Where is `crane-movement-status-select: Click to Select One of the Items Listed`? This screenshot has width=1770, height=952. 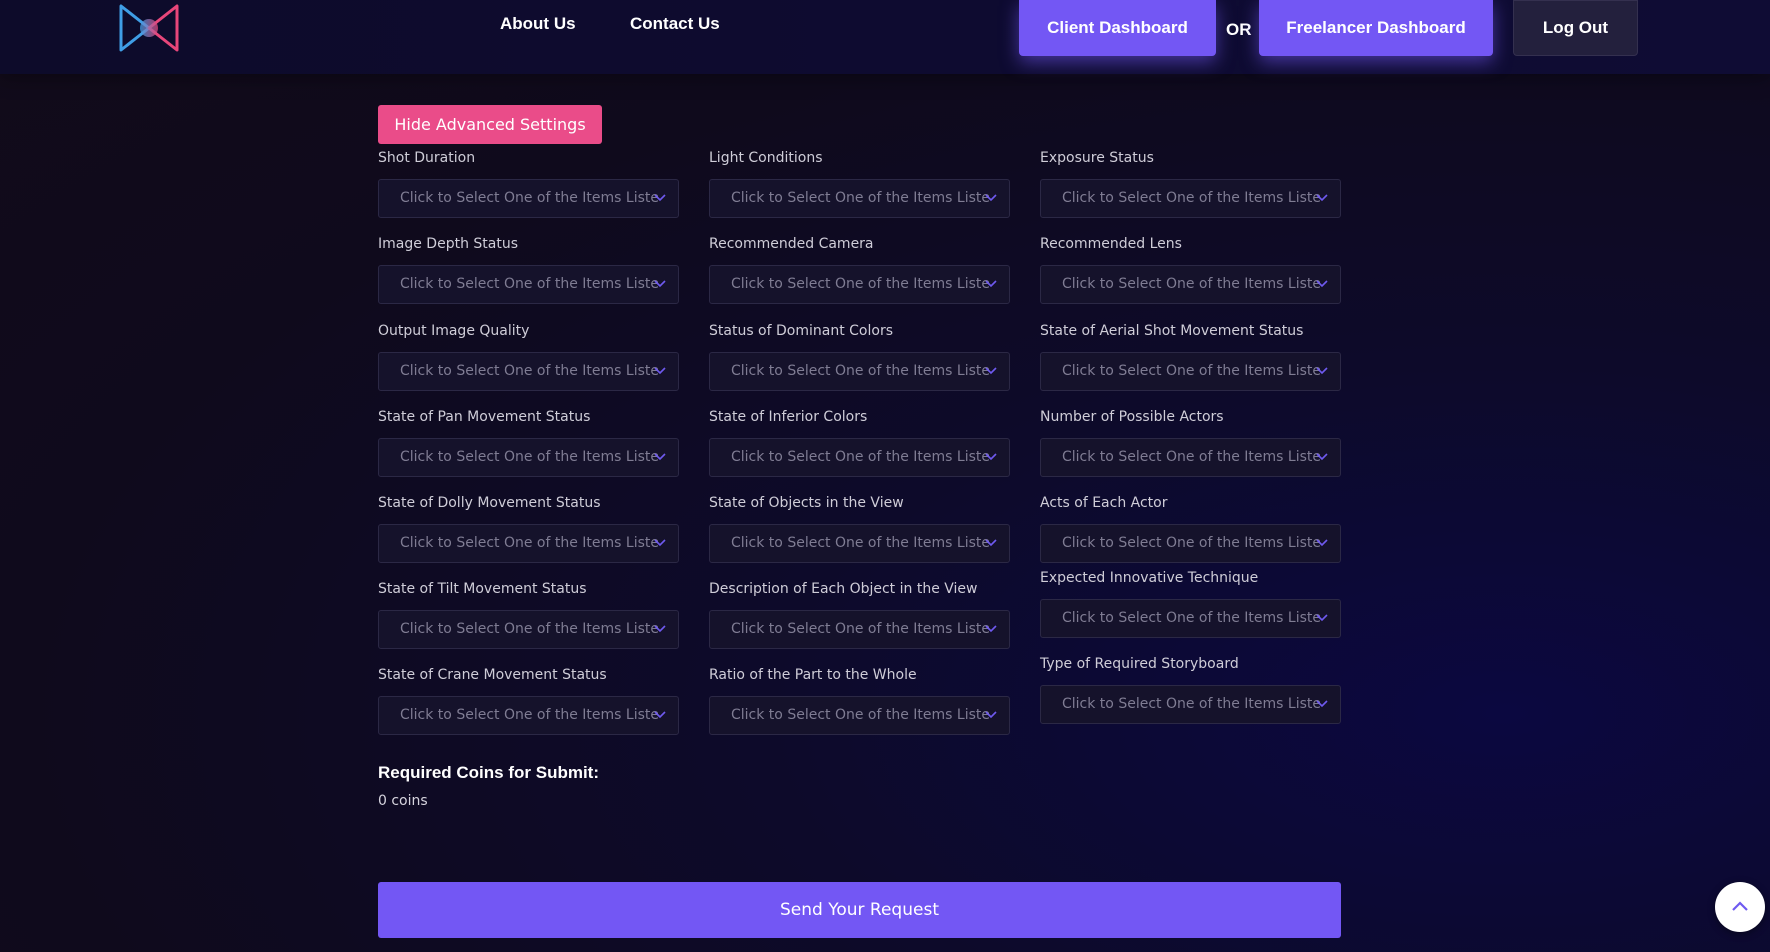 crane-movement-status-select: Click to Select One of the Items Listed is located at coordinates (528, 715).